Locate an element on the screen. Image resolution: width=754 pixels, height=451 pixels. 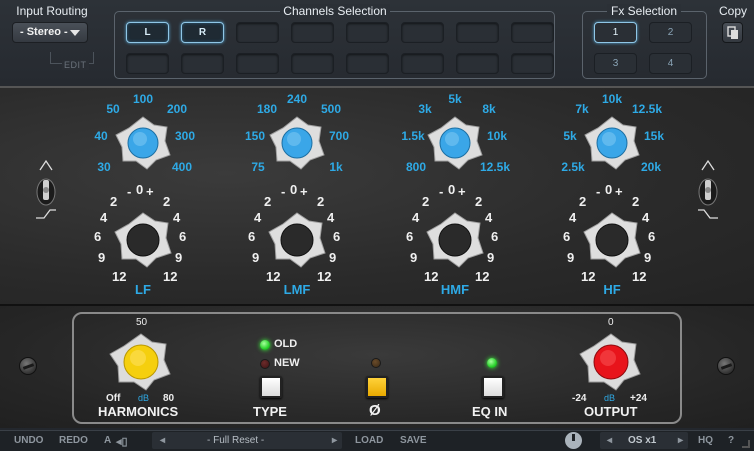
lf-gain-knob is located at coordinates (143, 240).